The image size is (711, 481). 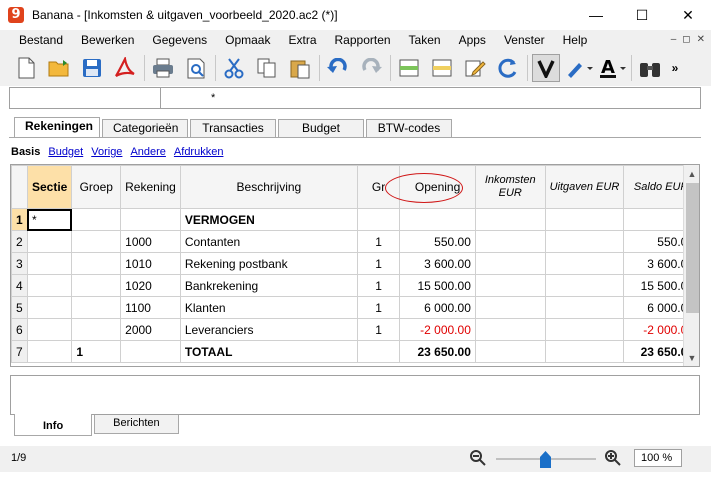 What do you see at coordinates (57, 127) in the screenshot?
I see `tab-rekeningen: Rekeningen` at bounding box center [57, 127].